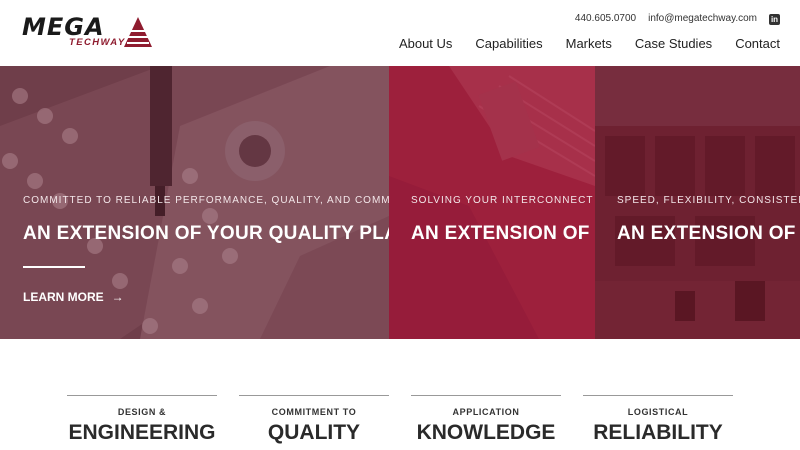  I want to click on pillar-title: KNOWLEDGE, so click(486, 432).